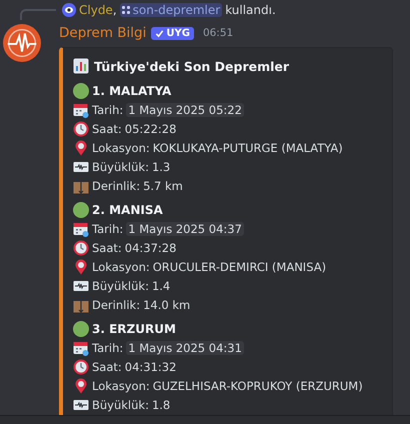 This screenshot has height=424, width=410. I want to click on reply-text: kullandı., so click(250, 10).